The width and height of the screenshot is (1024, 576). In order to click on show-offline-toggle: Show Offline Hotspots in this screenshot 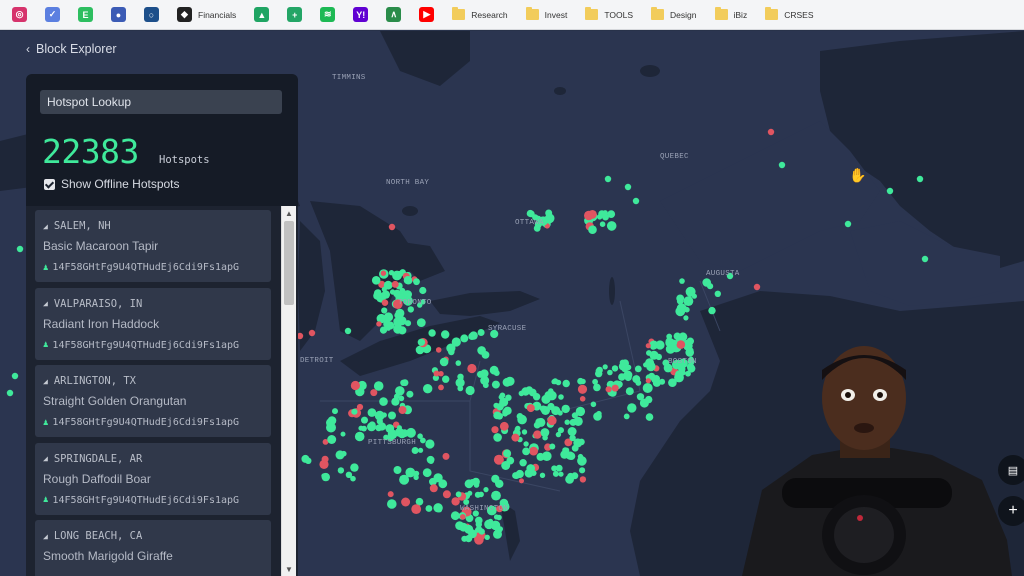, I will do `click(112, 184)`.